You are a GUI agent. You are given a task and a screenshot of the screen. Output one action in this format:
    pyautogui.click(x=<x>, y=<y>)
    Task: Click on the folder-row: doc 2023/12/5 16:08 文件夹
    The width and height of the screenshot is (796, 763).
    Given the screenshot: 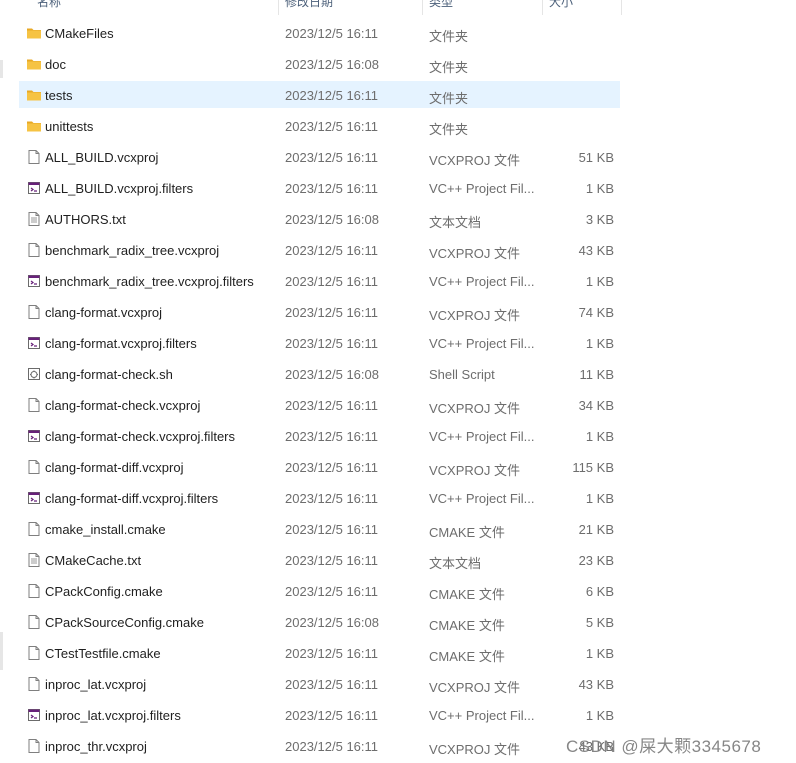 What is the action you would take?
    pyautogui.click(x=311, y=65)
    